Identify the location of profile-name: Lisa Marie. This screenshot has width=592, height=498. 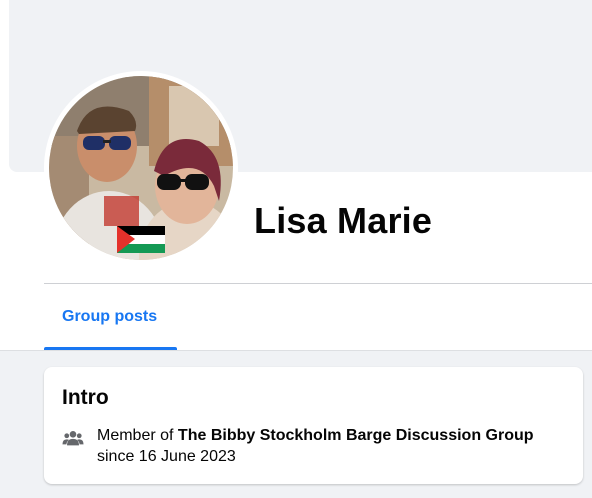
(343, 220).